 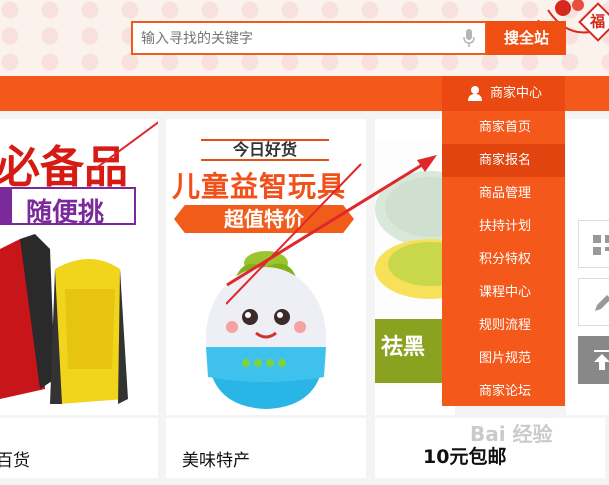 I want to click on menu-item-merchant-home: 商家首页, so click(x=503, y=127).